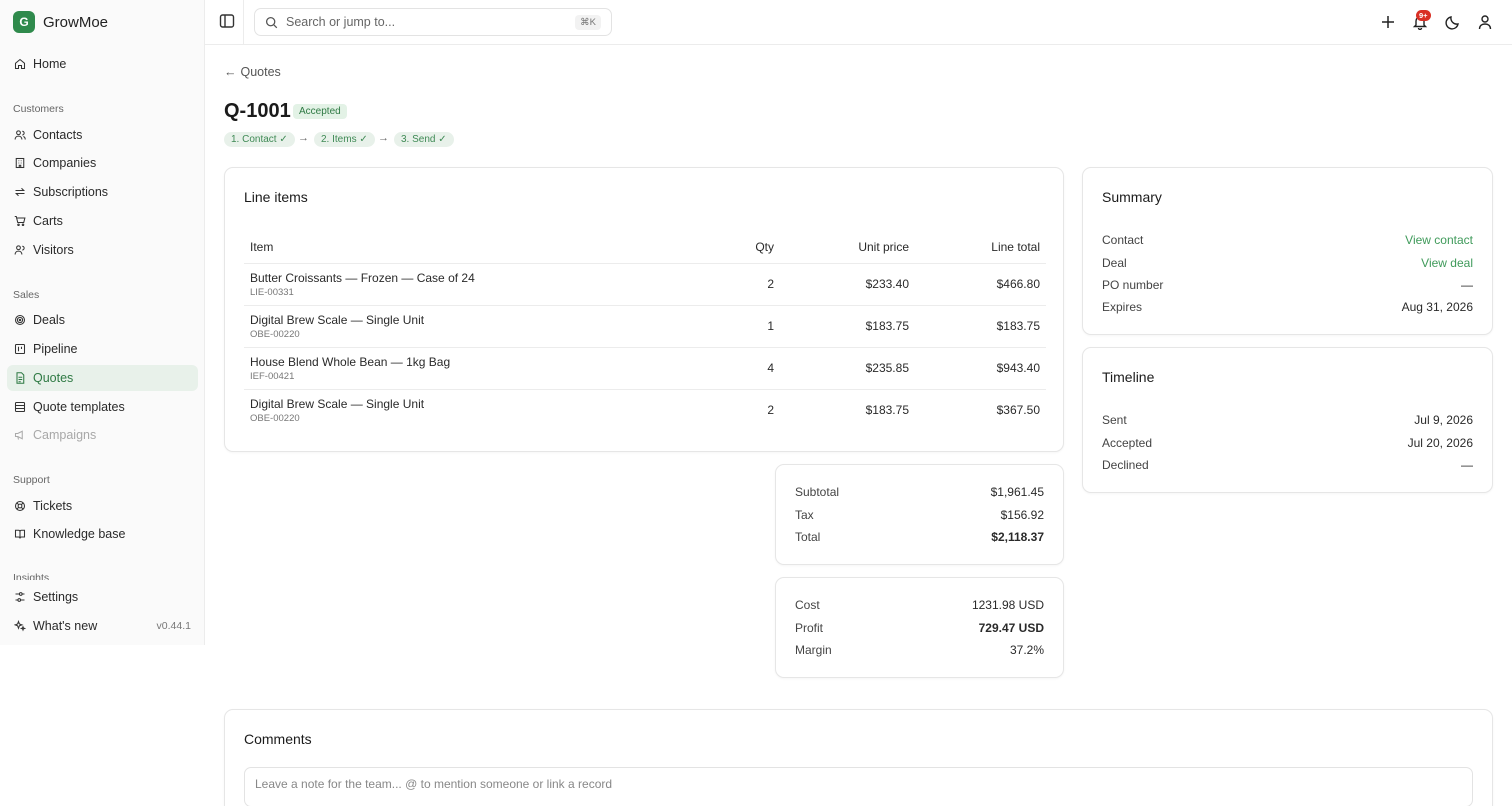 This screenshot has width=1512, height=806. I want to click on search-shortcut: ⌘K, so click(588, 22).